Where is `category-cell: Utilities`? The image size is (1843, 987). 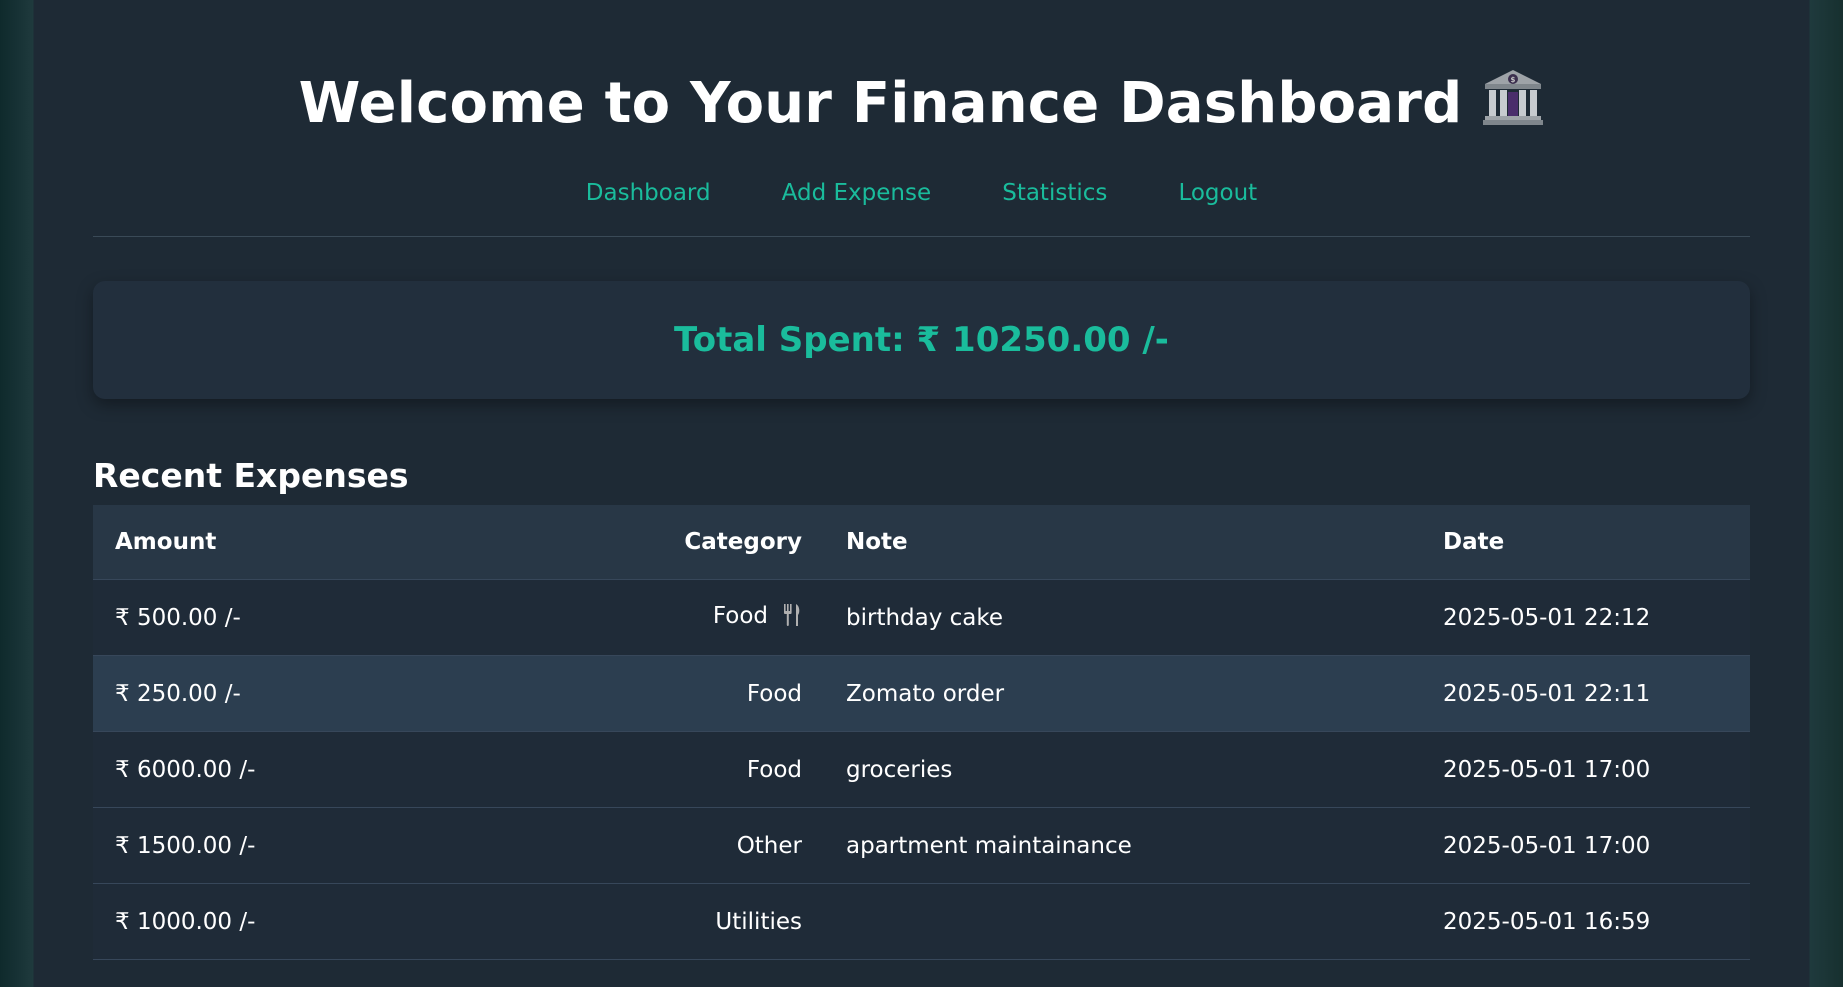
category-cell: Utilities is located at coordinates (702, 921).